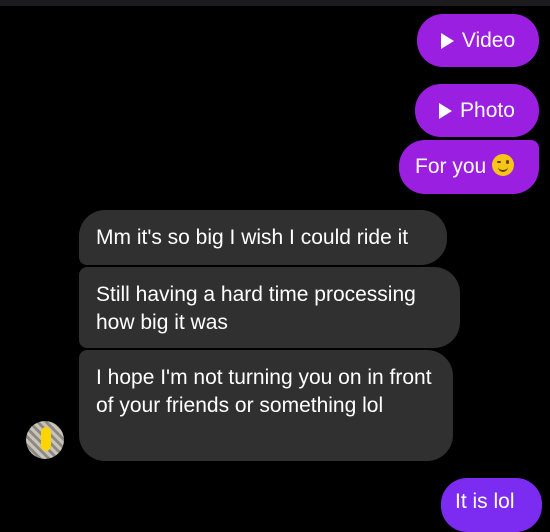  What do you see at coordinates (252, 237) in the screenshot?
I see `message-text: Mm it's so big I wish I could ride it` at bounding box center [252, 237].